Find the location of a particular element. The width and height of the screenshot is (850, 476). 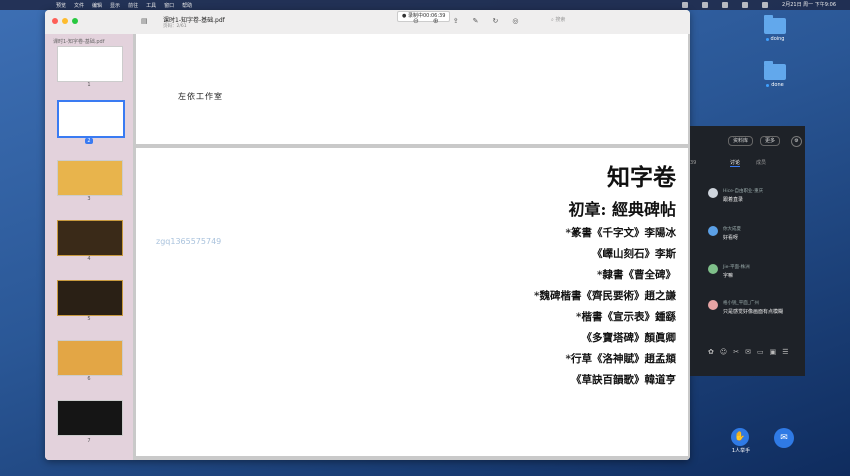

image-icon: ▣ is located at coordinates (773, 352).